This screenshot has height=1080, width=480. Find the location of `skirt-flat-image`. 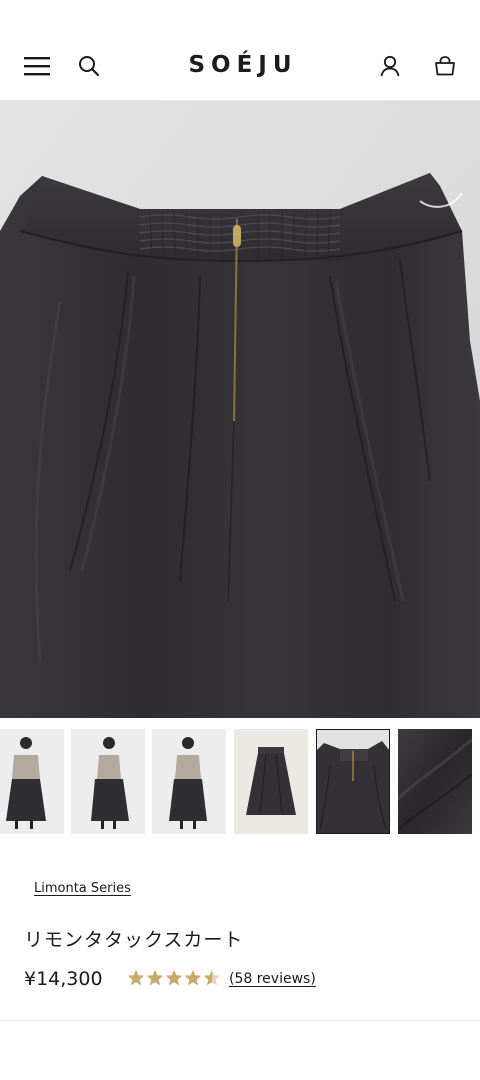

skirt-flat-image is located at coordinates (271, 781).